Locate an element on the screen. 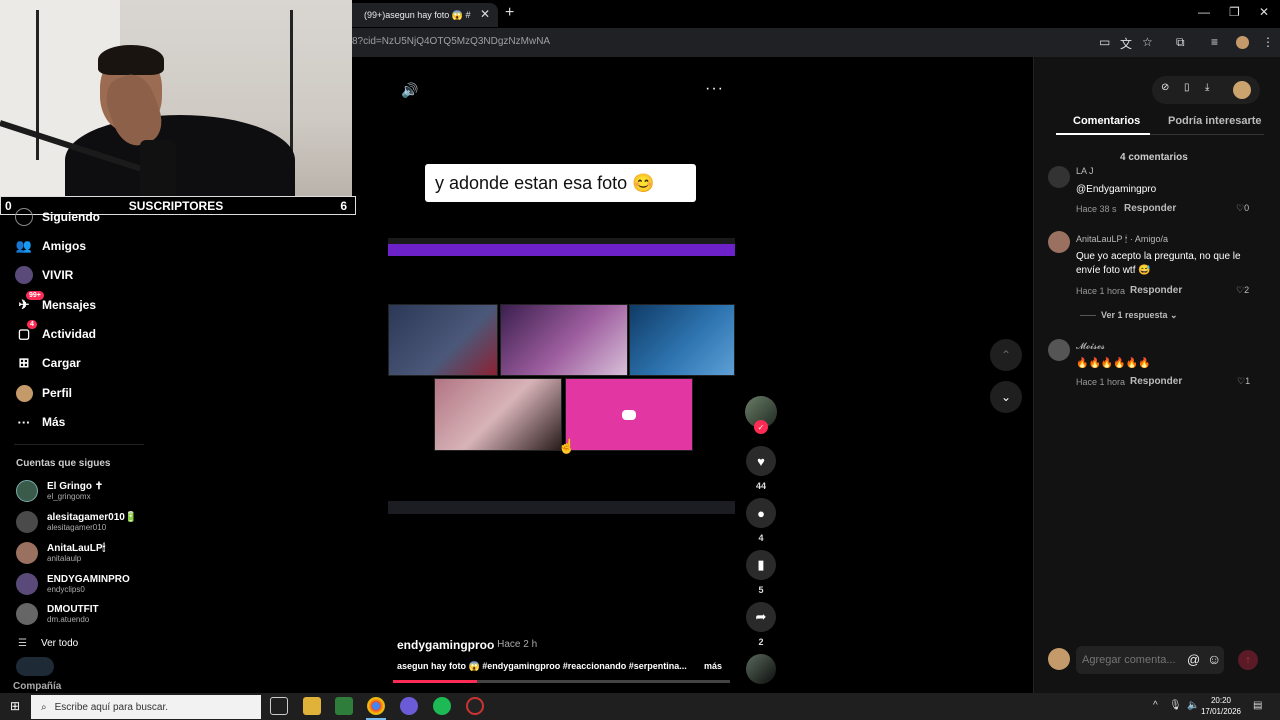 The width and height of the screenshot is (1280, 720). extensions-icon: ⧉ is located at coordinates (1180, 42).